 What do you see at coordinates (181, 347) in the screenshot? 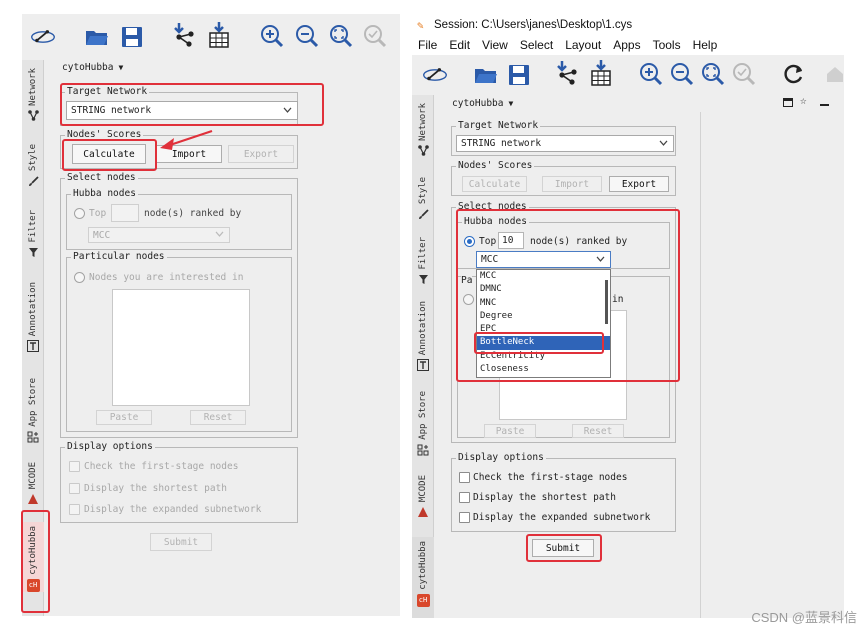
I see `particular-nodes-textarea` at bounding box center [181, 347].